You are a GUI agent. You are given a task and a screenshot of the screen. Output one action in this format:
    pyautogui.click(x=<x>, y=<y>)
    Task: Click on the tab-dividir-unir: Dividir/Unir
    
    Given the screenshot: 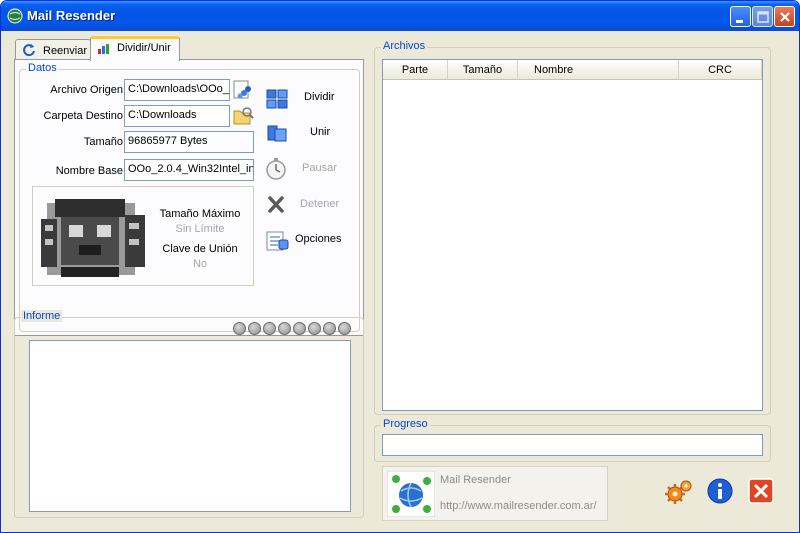 What is the action you would take?
    pyautogui.click(x=135, y=48)
    